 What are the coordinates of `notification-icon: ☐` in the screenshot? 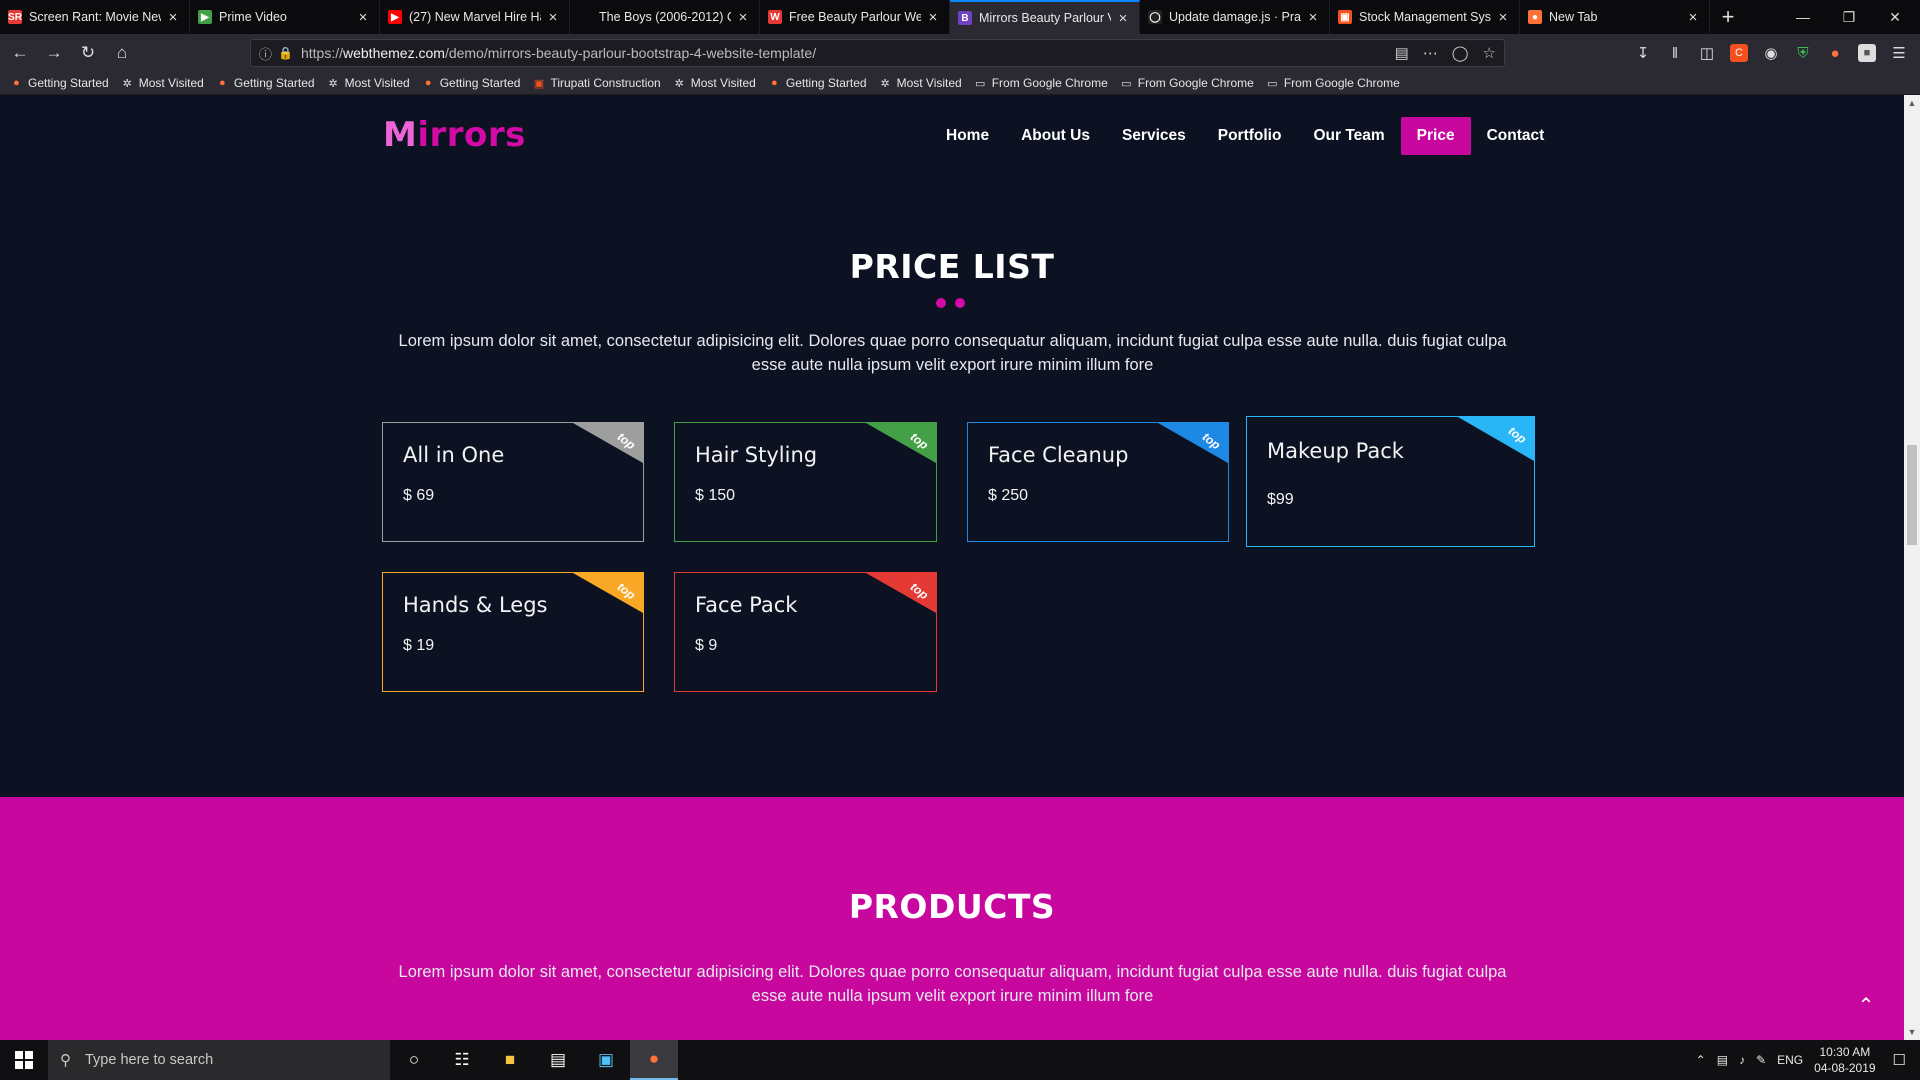 It's located at (1899, 1060).